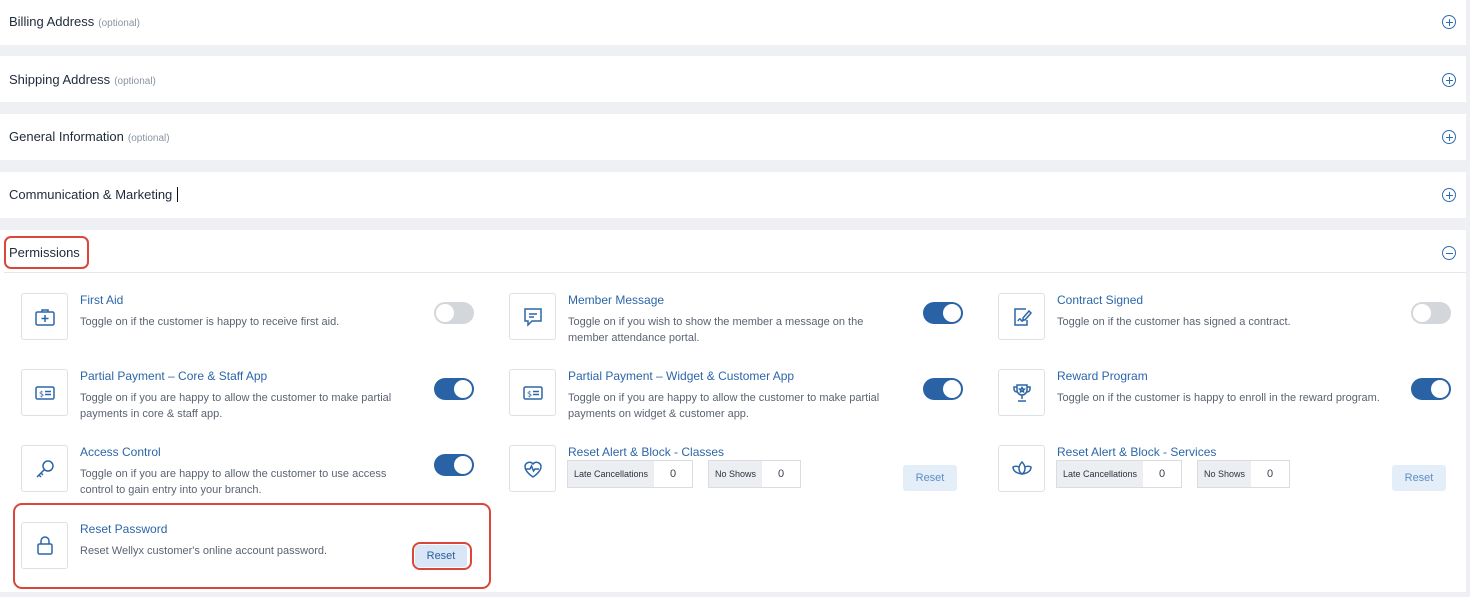 Image resolution: width=1470 pixels, height=597 pixels. I want to click on shipping-address-section: Shipping Address (optional), so click(733, 79).